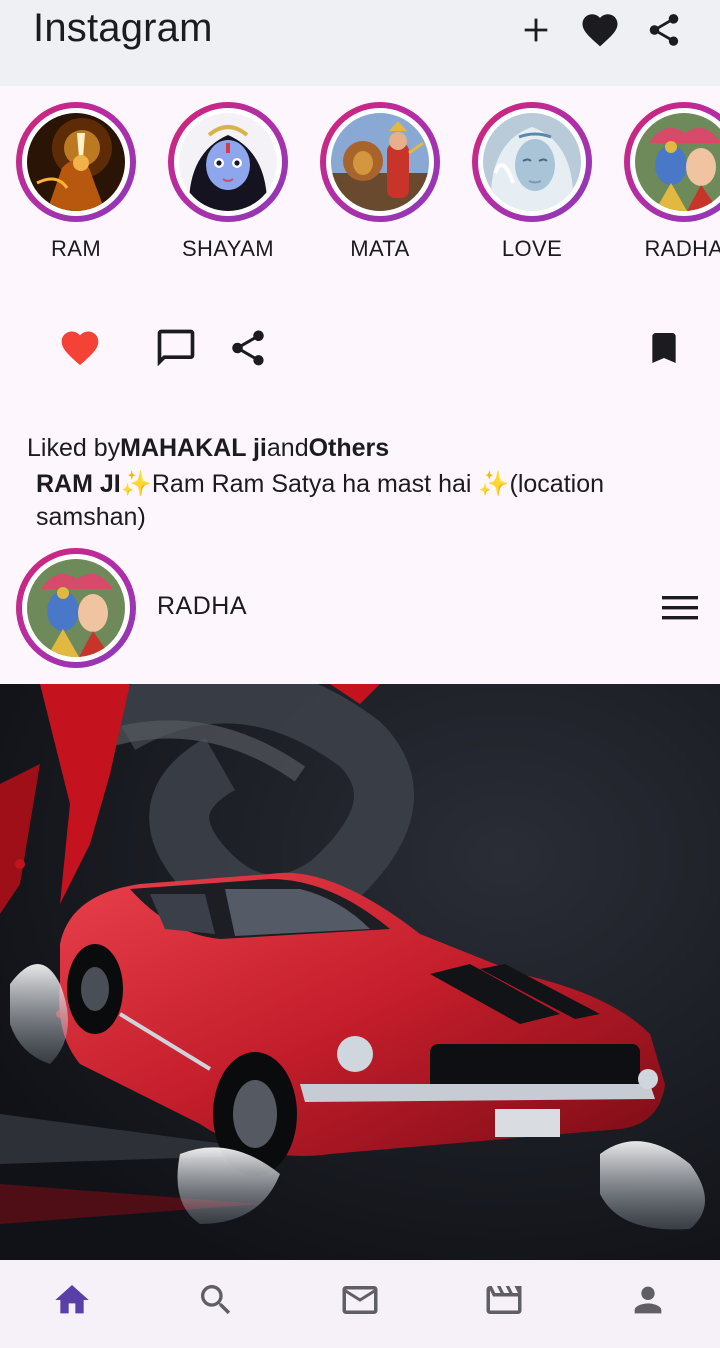 This screenshot has width=720, height=1348. I want to click on post-menu-button, so click(680, 608).